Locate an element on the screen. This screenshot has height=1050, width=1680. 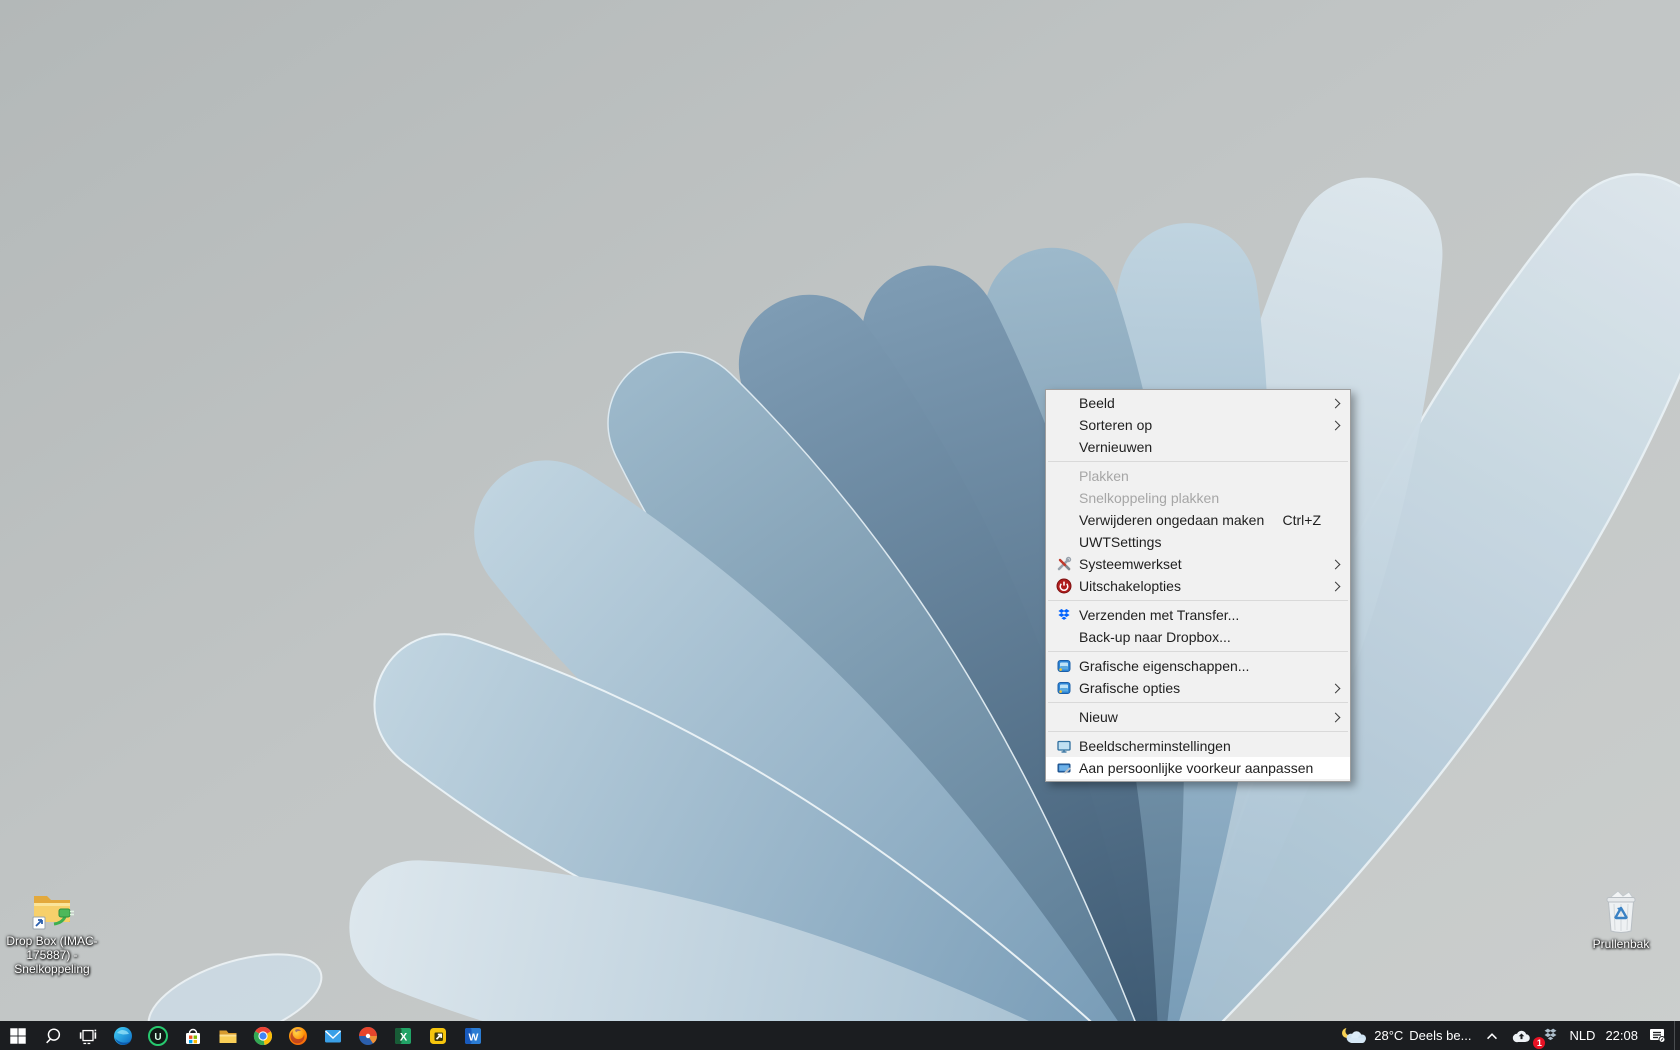
taskbar-app-mail is located at coordinates (332, 1035).